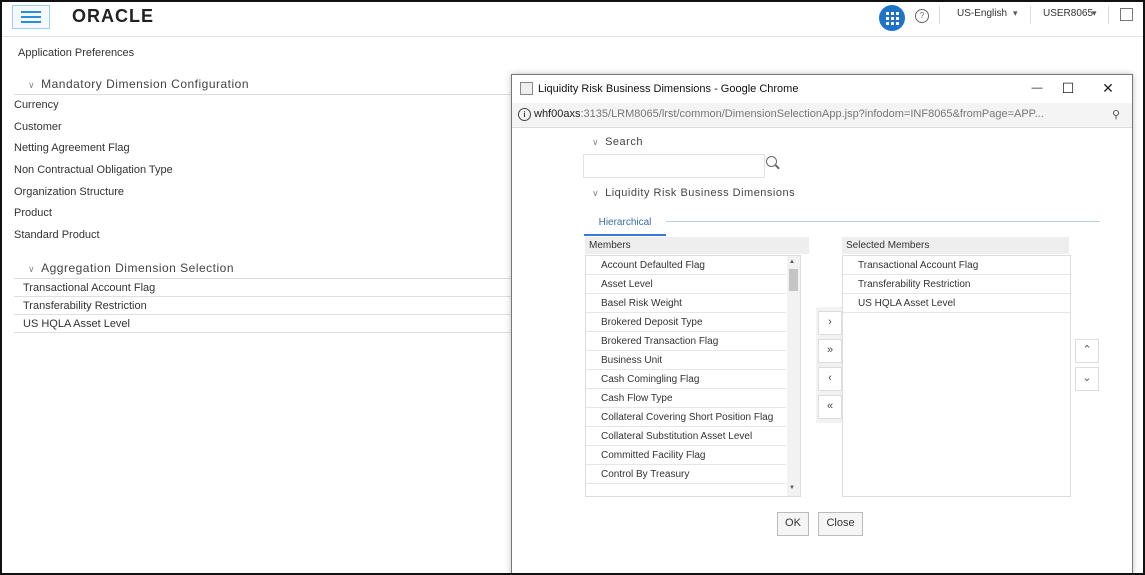 This screenshot has height=575, width=1145. Describe the element at coordinates (526, 88) in the screenshot. I see `window-app-icon` at that location.